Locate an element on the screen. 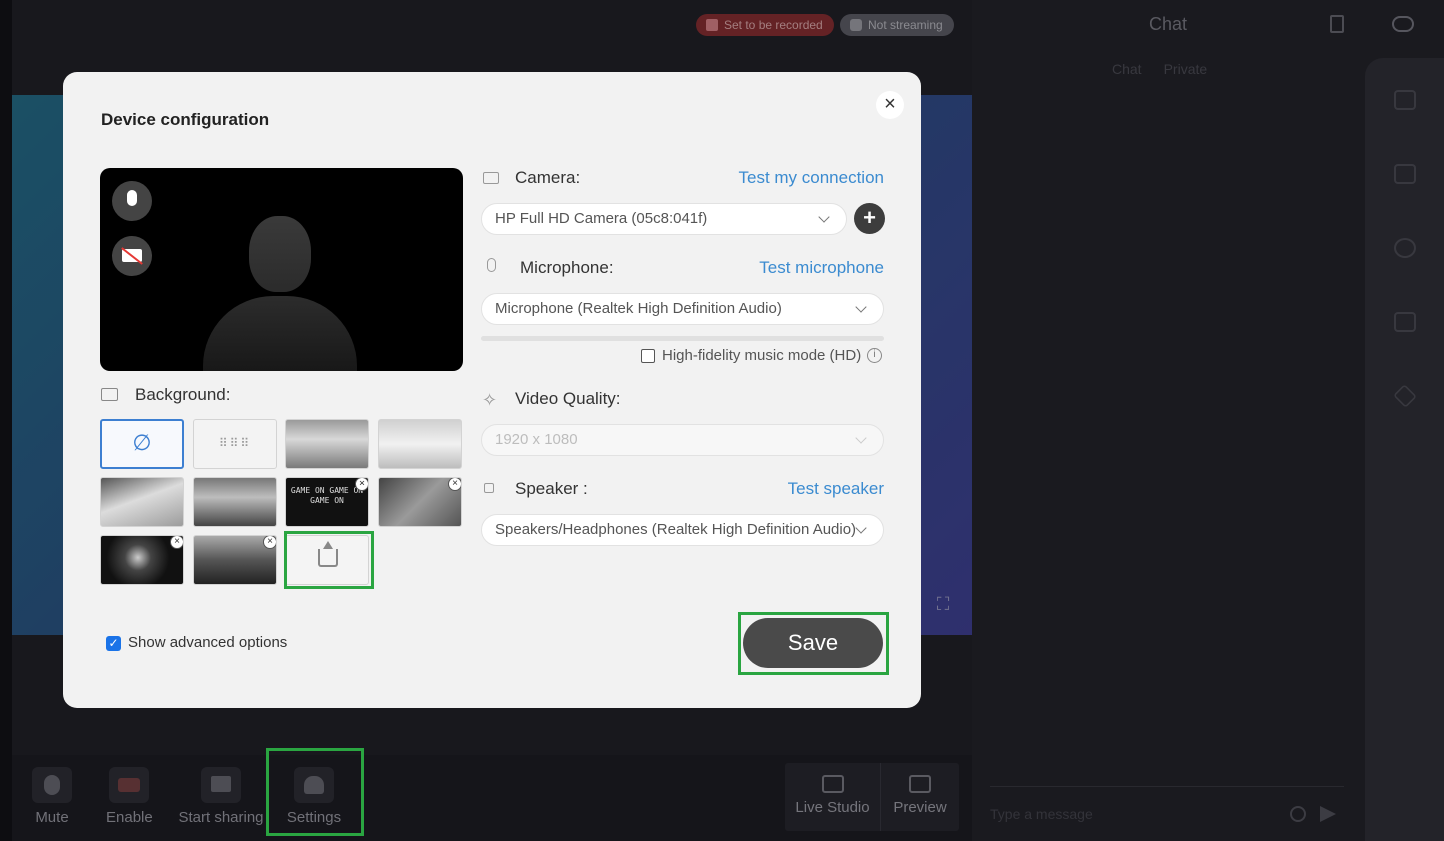 This screenshot has height=841, width=1444. background-blur: ⠿⠿⠿ is located at coordinates (235, 444).